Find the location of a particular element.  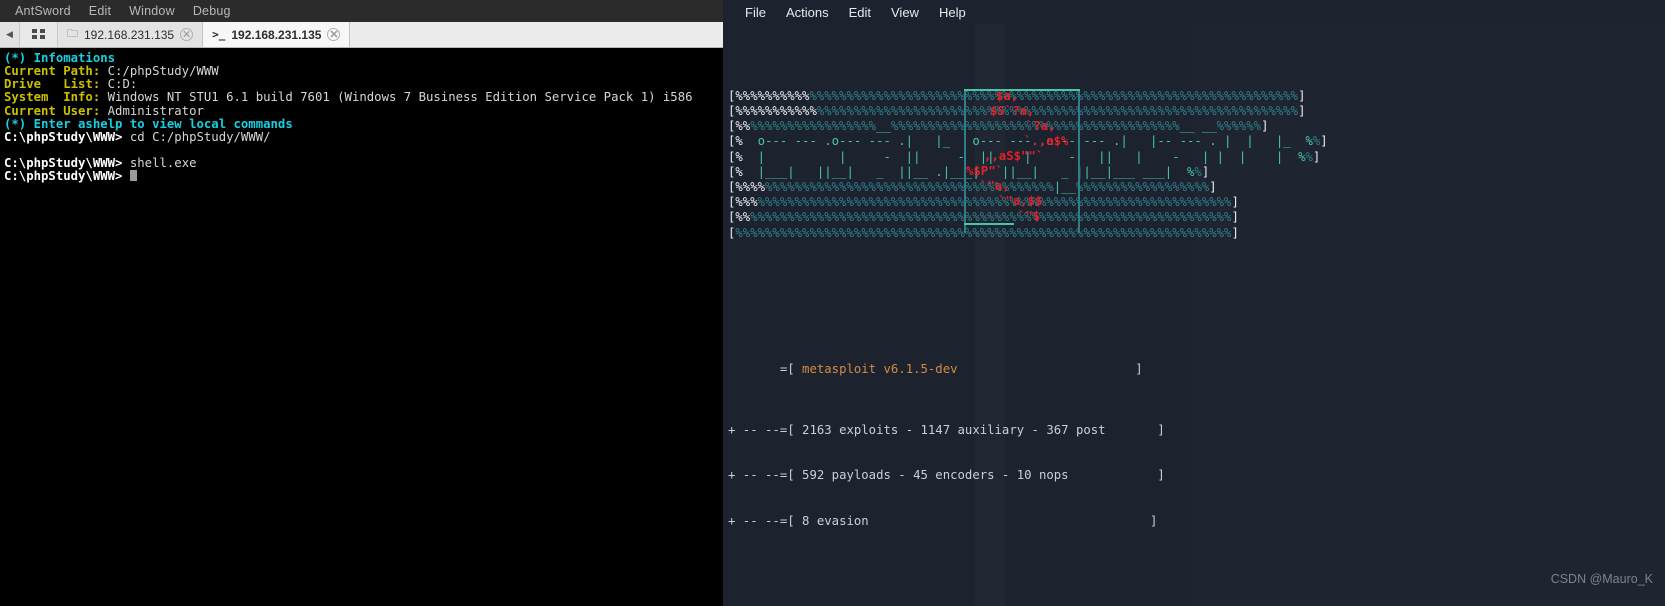

watermark: CSDN @Mauro_K is located at coordinates (1601, 579).